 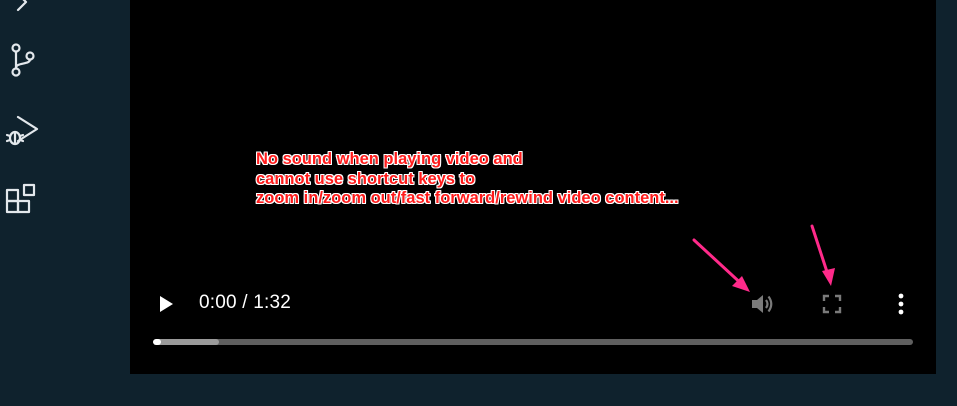 I want to click on more-options-button, so click(x=901, y=304).